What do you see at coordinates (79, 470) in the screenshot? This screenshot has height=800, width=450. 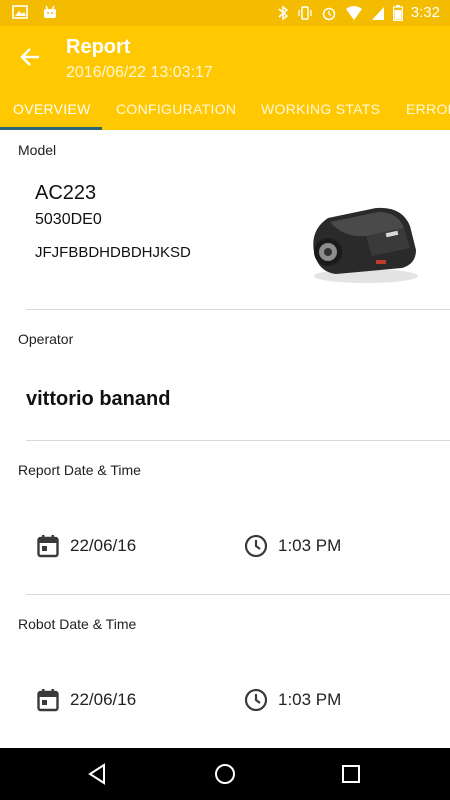 I see `report-datetime-label: Report Date & Time` at bounding box center [79, 470].